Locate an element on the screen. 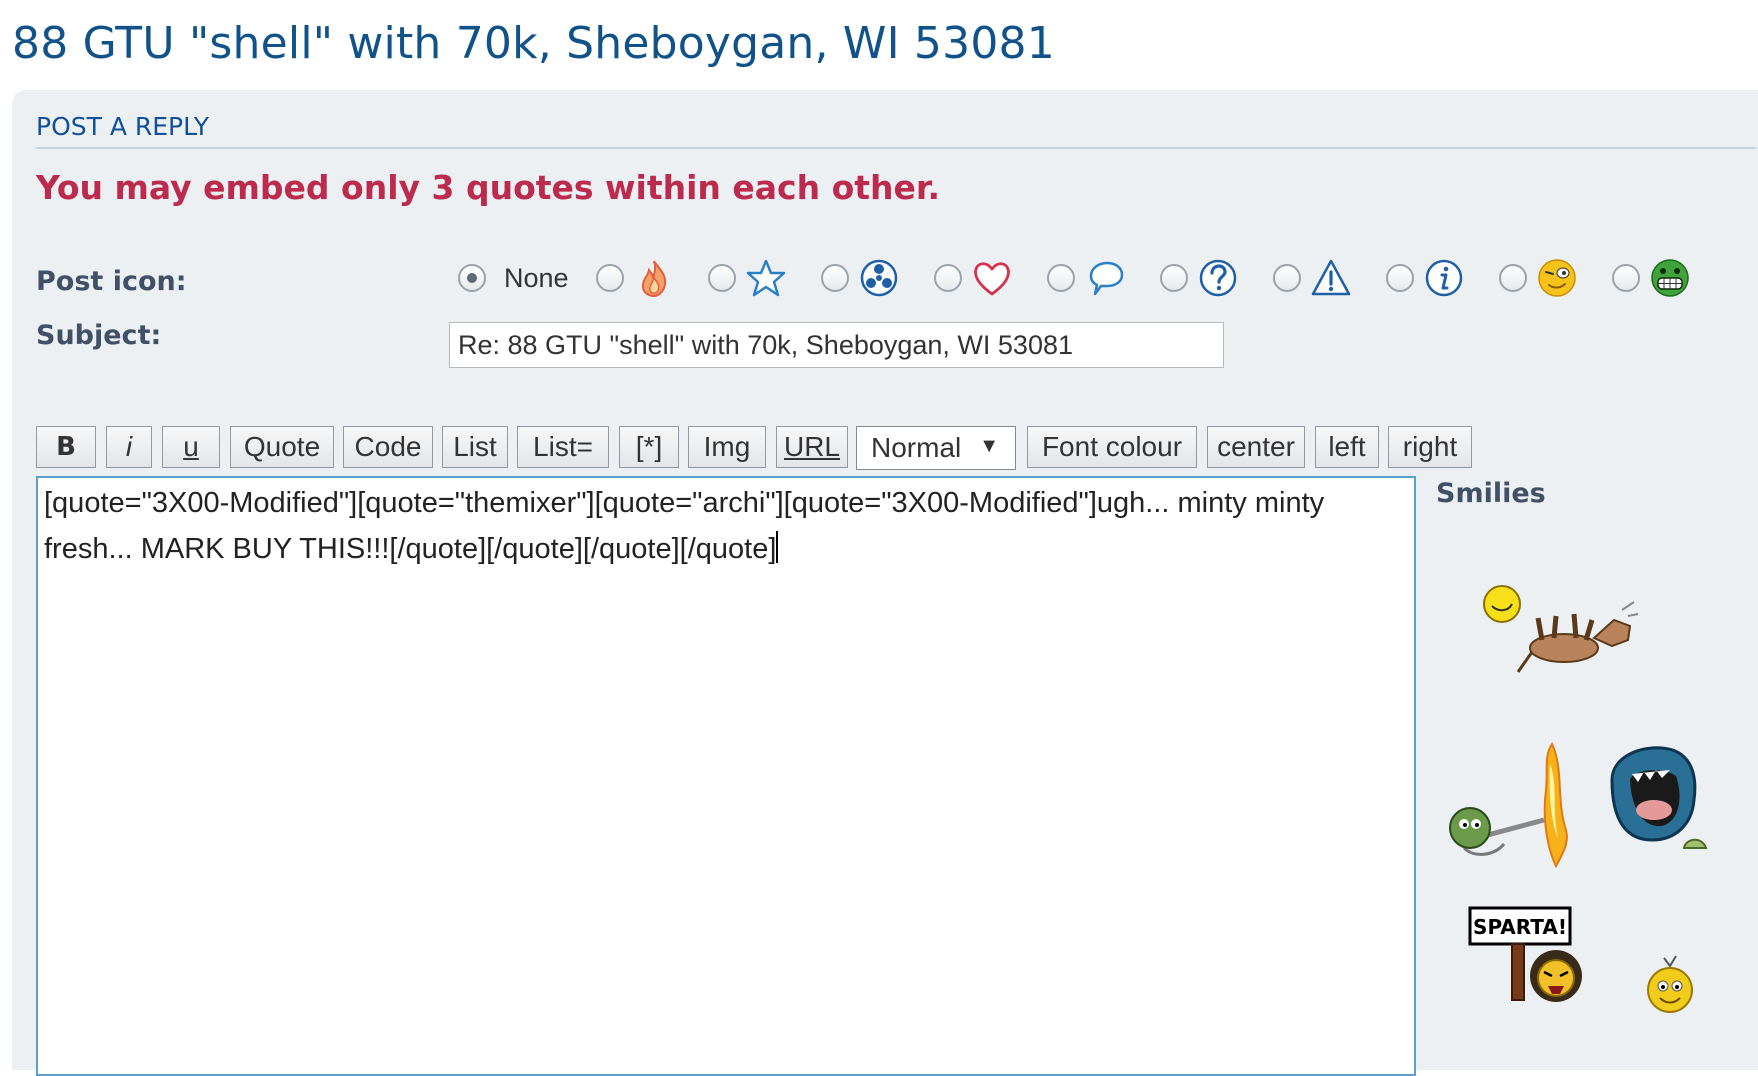 The image size is (1758, 1076). post-icon-radio-star is located at coordinates (722, 278).